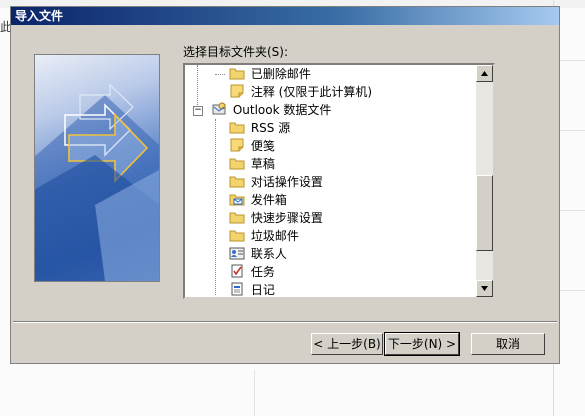 The width and height of the screenshot is (585, 416). I want to click on contacts-icon, so click(237, 253).